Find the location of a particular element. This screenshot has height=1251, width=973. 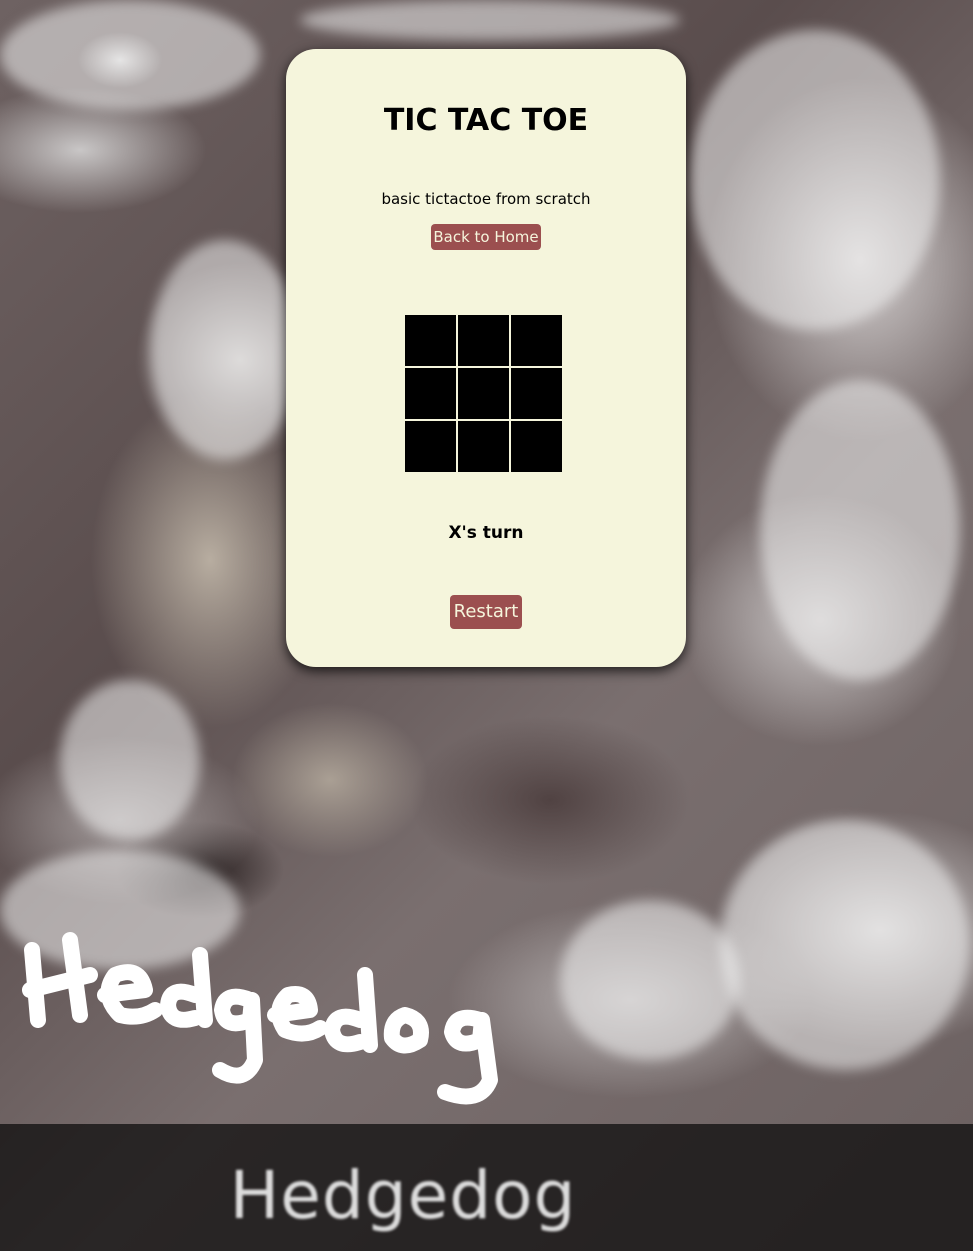

page-title: TIC TAC TOE is located at coordinates (486, 120).